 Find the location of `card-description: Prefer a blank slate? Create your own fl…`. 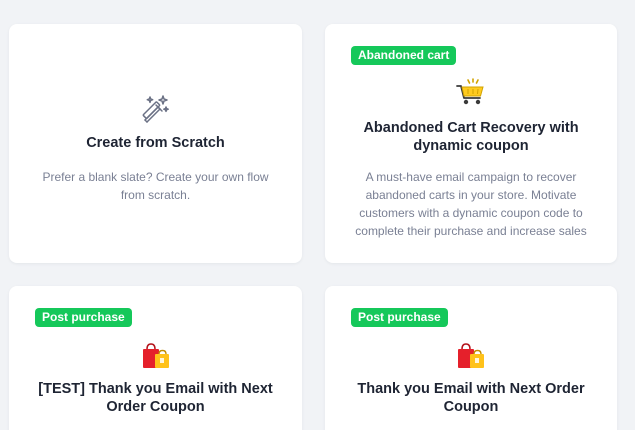

card-description: Prefer a blank slate? Create your own fl… is located at coordinates (155, 186).